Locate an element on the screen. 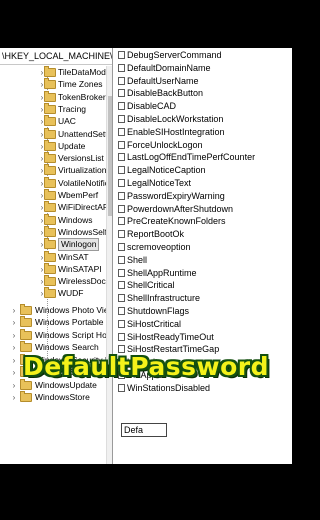 Image resolution: width=320 pixels, height=520 pixels. tree-node: › WindowsUpdate is located at coordinates (56, 385).